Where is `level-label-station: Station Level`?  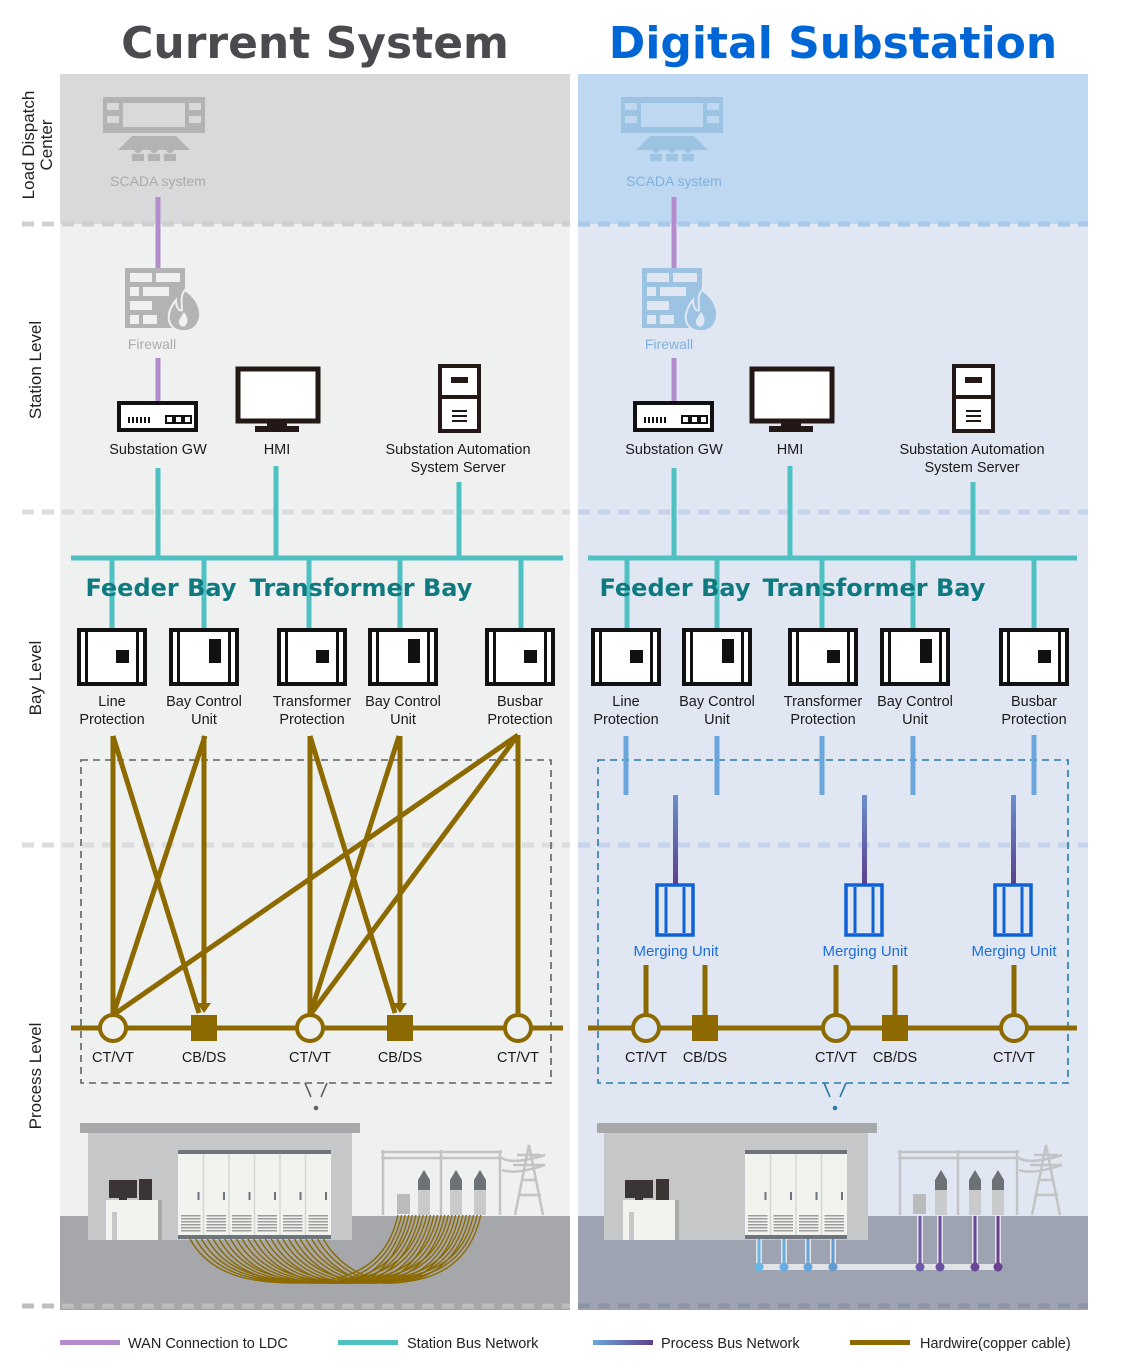
level-label-station: Station Level is located at coordinates (35, 370).